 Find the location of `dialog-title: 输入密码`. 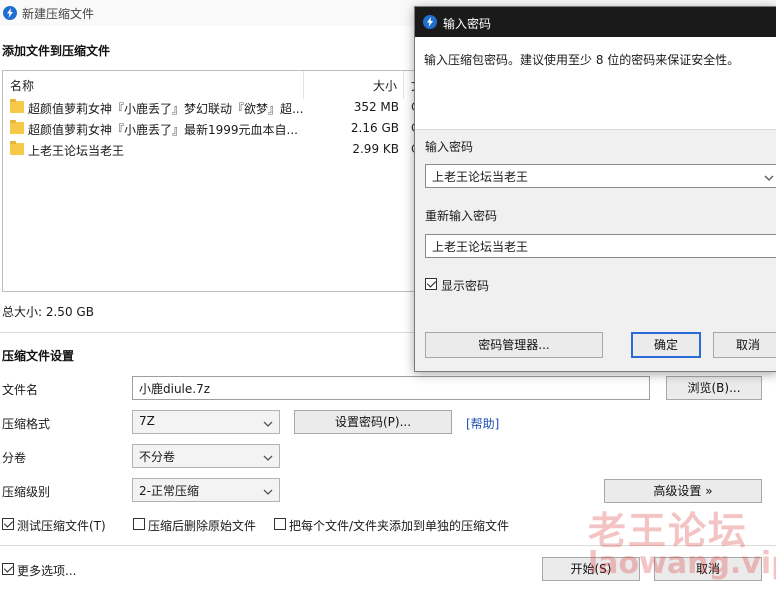

dialog-title: 输入密码 is located at coordinates (467, 24).